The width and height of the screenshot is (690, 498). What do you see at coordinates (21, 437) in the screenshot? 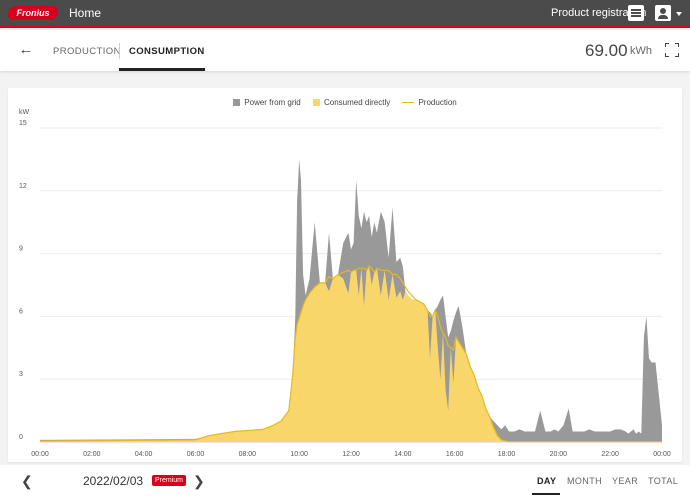
I see `y-tick-label: 0` at bounding box center [21, 437].